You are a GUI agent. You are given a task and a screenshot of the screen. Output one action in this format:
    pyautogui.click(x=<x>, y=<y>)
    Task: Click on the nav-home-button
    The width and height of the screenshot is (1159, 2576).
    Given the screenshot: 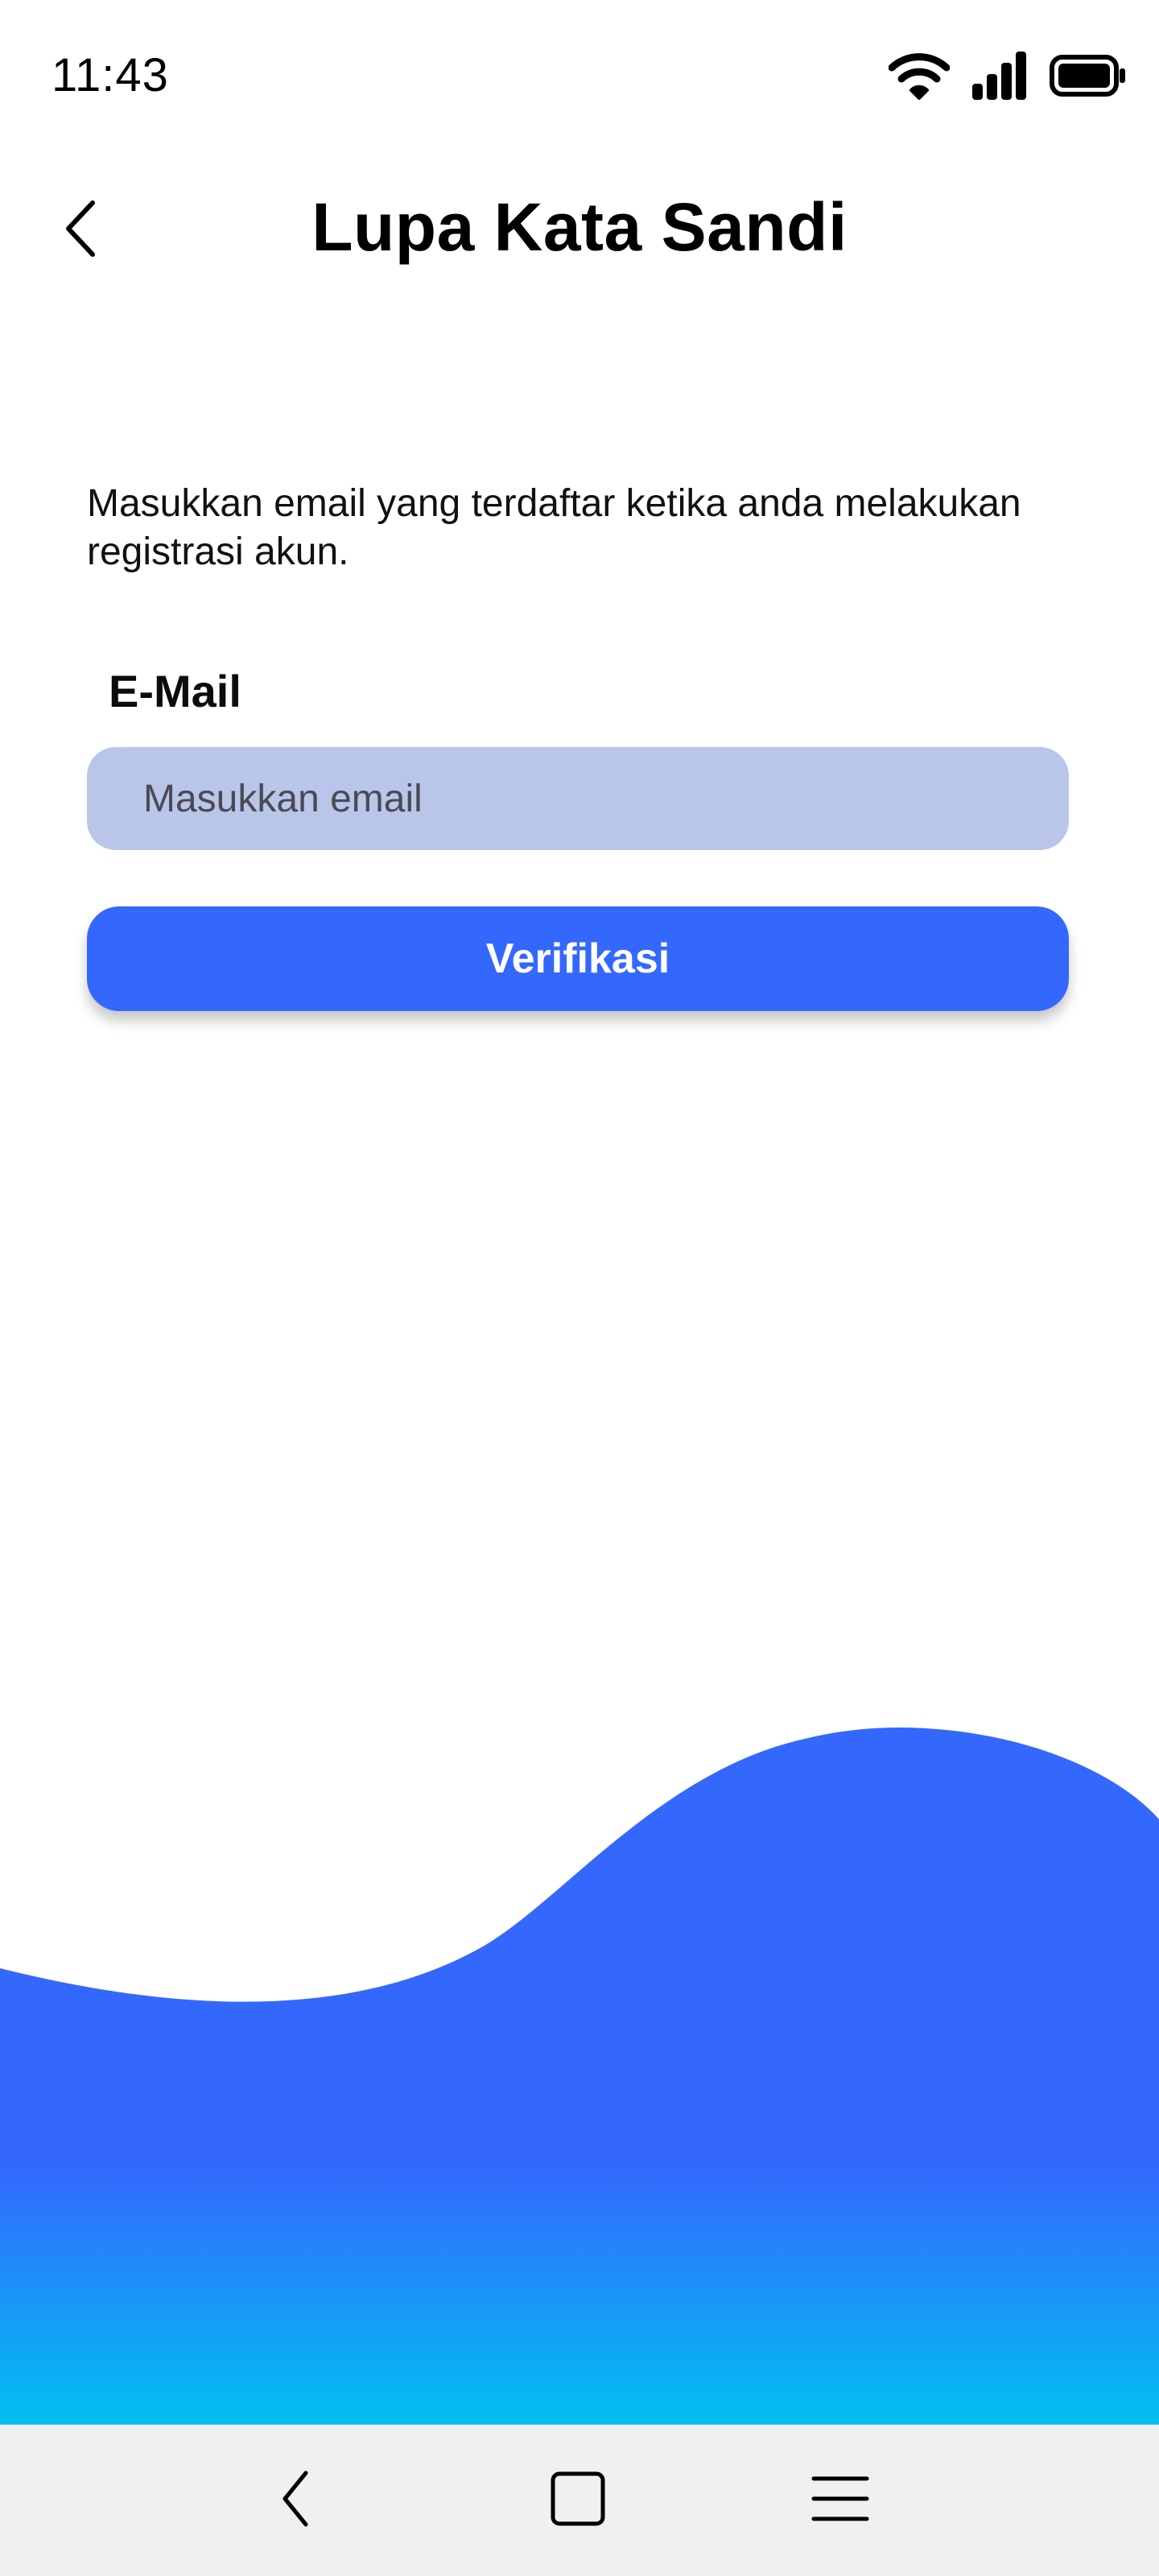 What is the action you would take?
    pyautogui.click(x=578, y=2500)
    